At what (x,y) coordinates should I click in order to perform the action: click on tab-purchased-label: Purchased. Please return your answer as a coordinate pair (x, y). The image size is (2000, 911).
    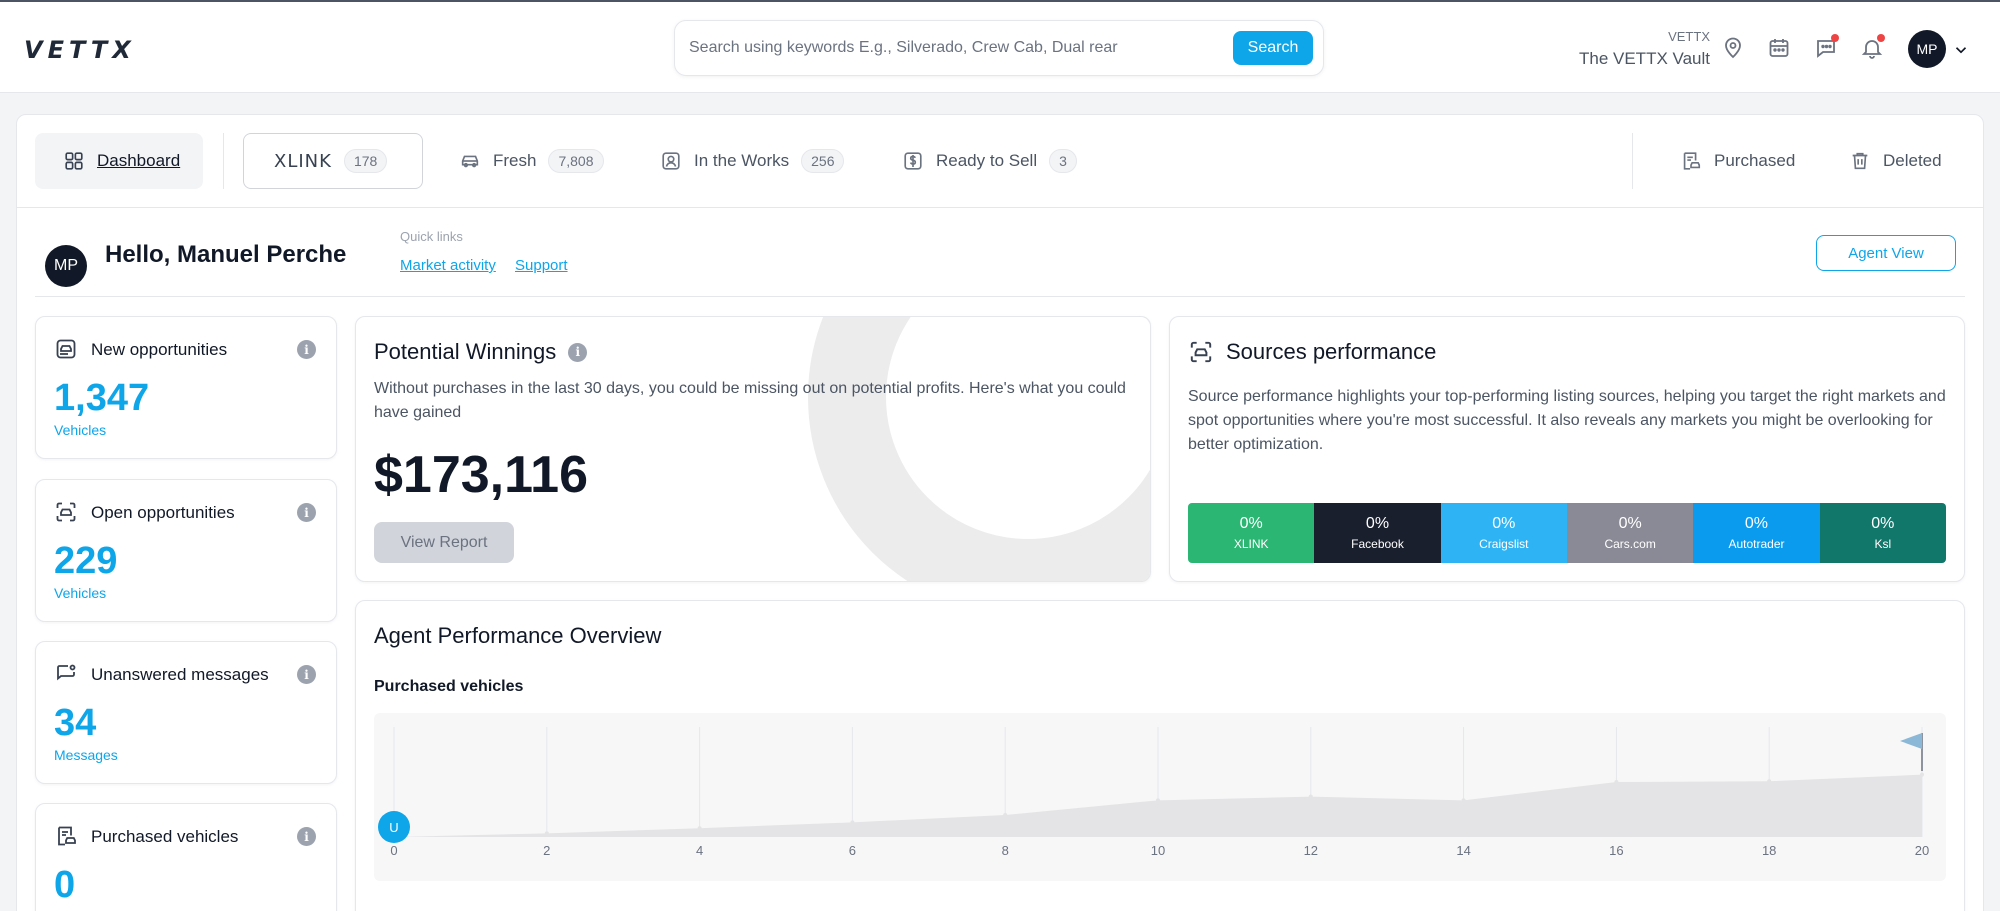
    Looking at the image, I should click on (1755, 160).